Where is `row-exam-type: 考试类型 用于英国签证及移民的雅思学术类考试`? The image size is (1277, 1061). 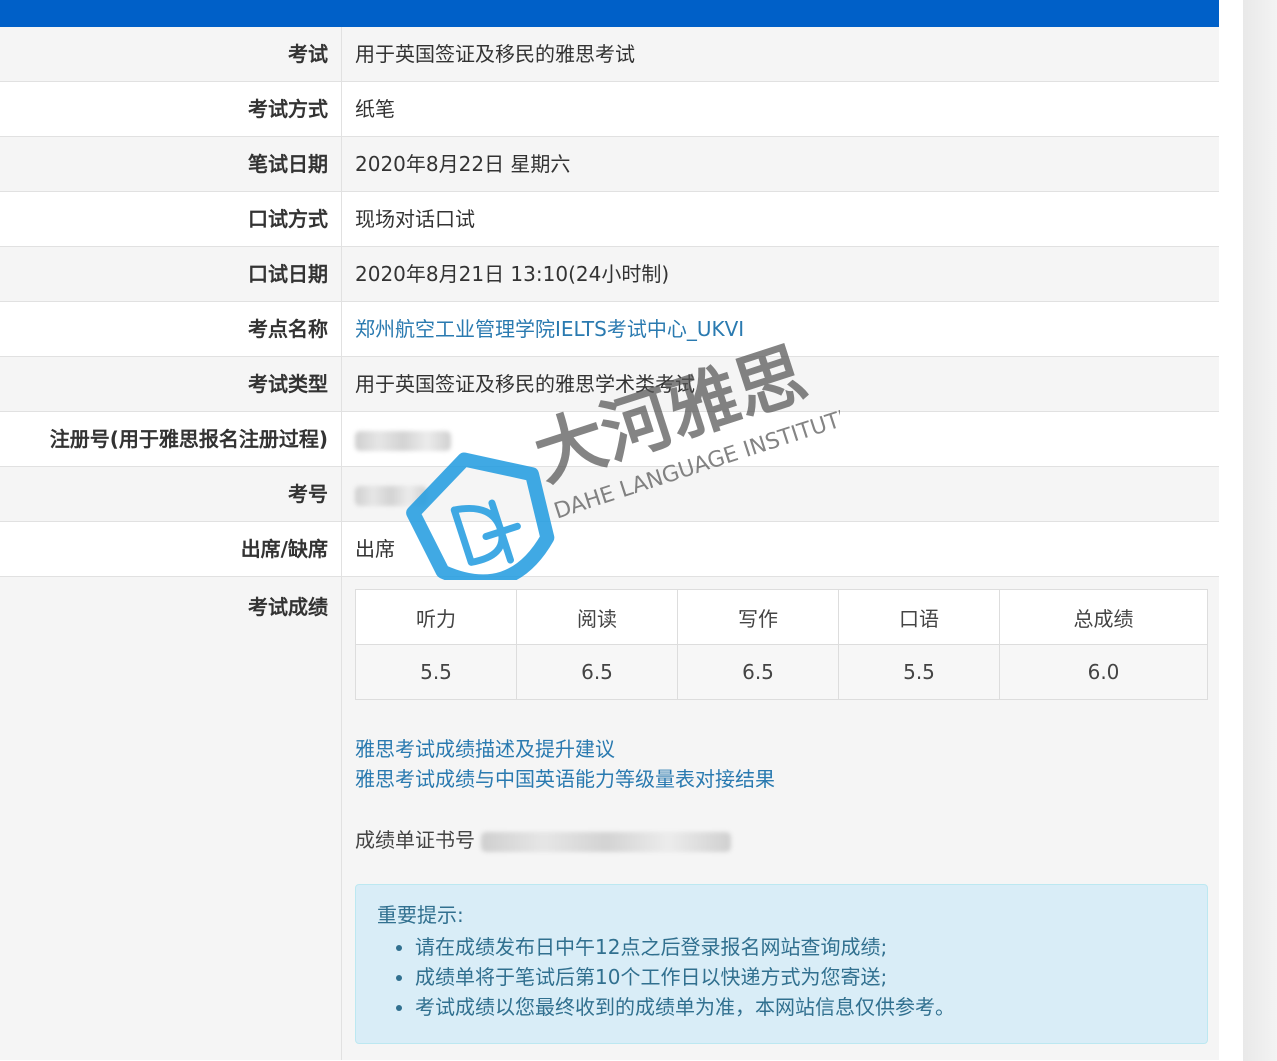 row-exam-type: 考试类型 用于英国签证及移民的雅思学术类考试 is located at coordinates (609, 384).